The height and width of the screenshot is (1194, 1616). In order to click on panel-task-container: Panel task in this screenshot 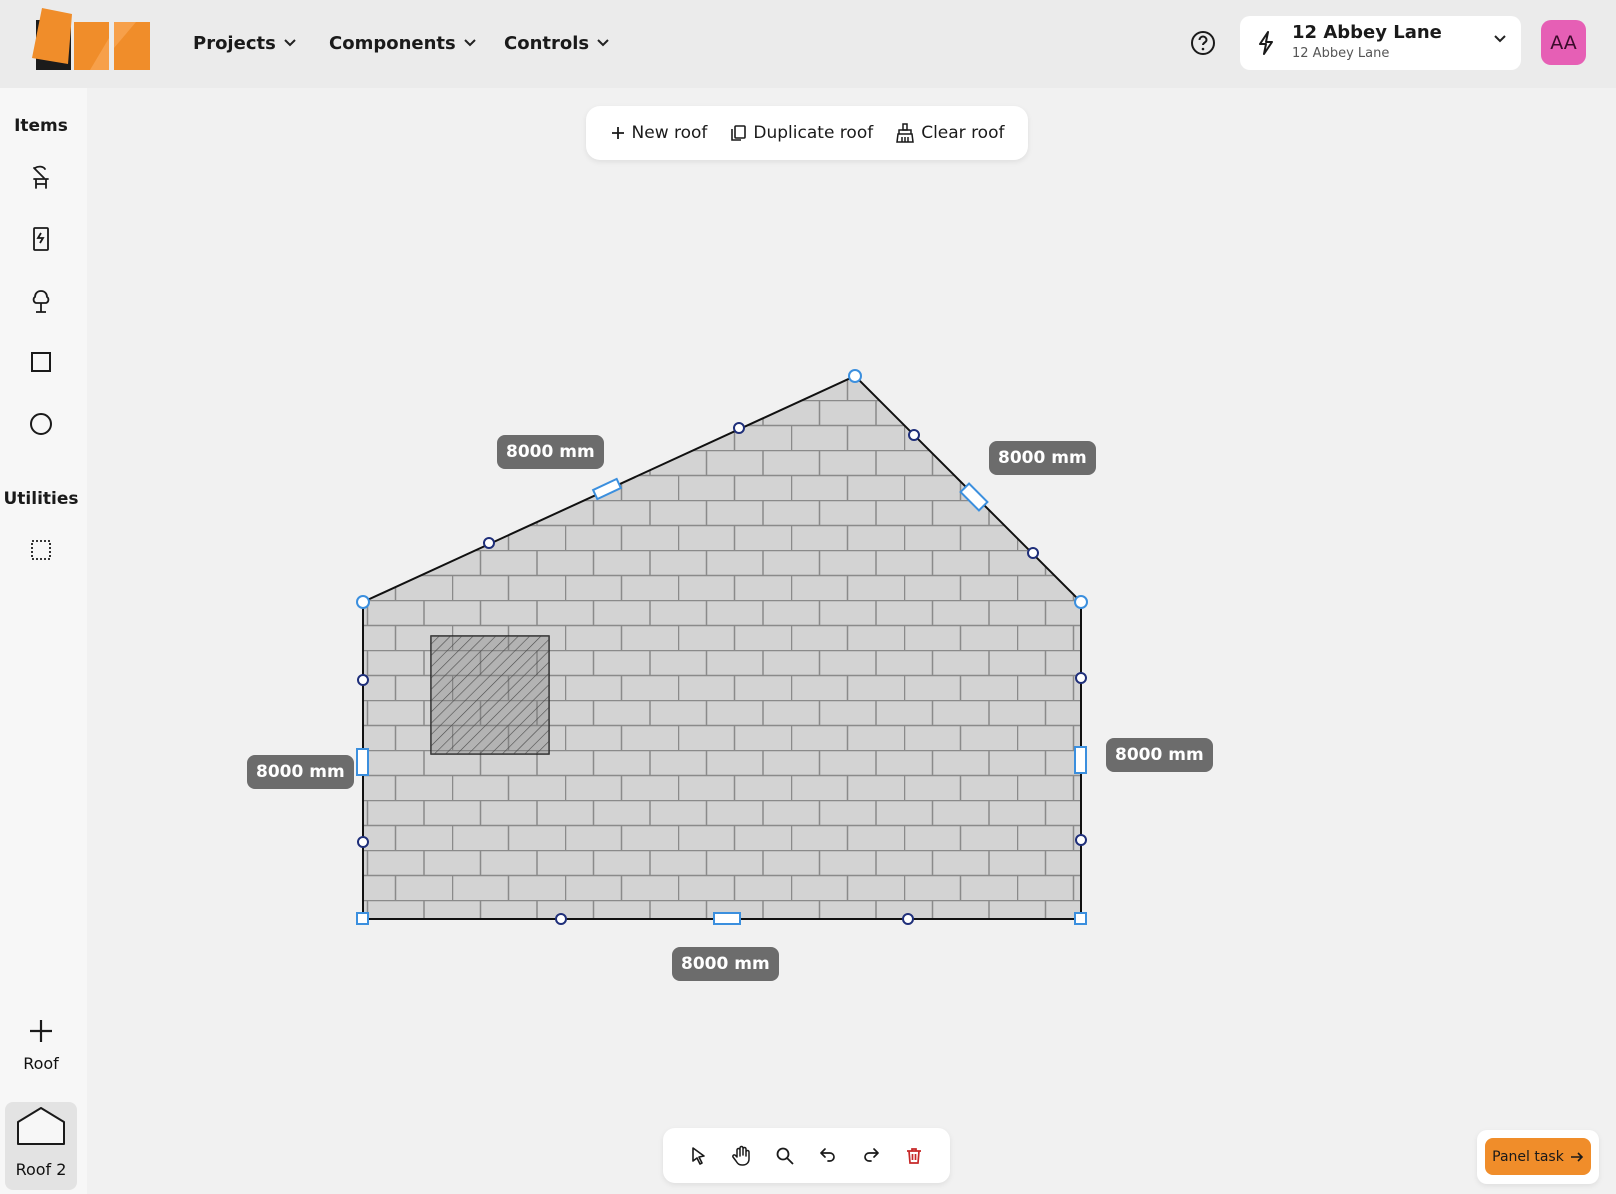, I will do `click(1538, 1157)`.